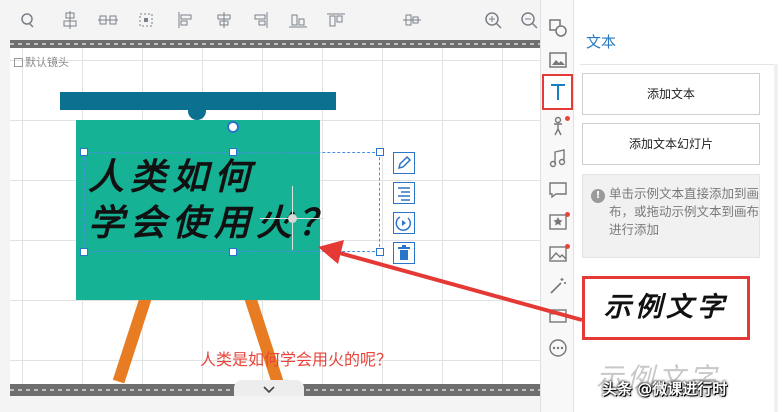  I want to click on edit-icon, so click(404, 163).